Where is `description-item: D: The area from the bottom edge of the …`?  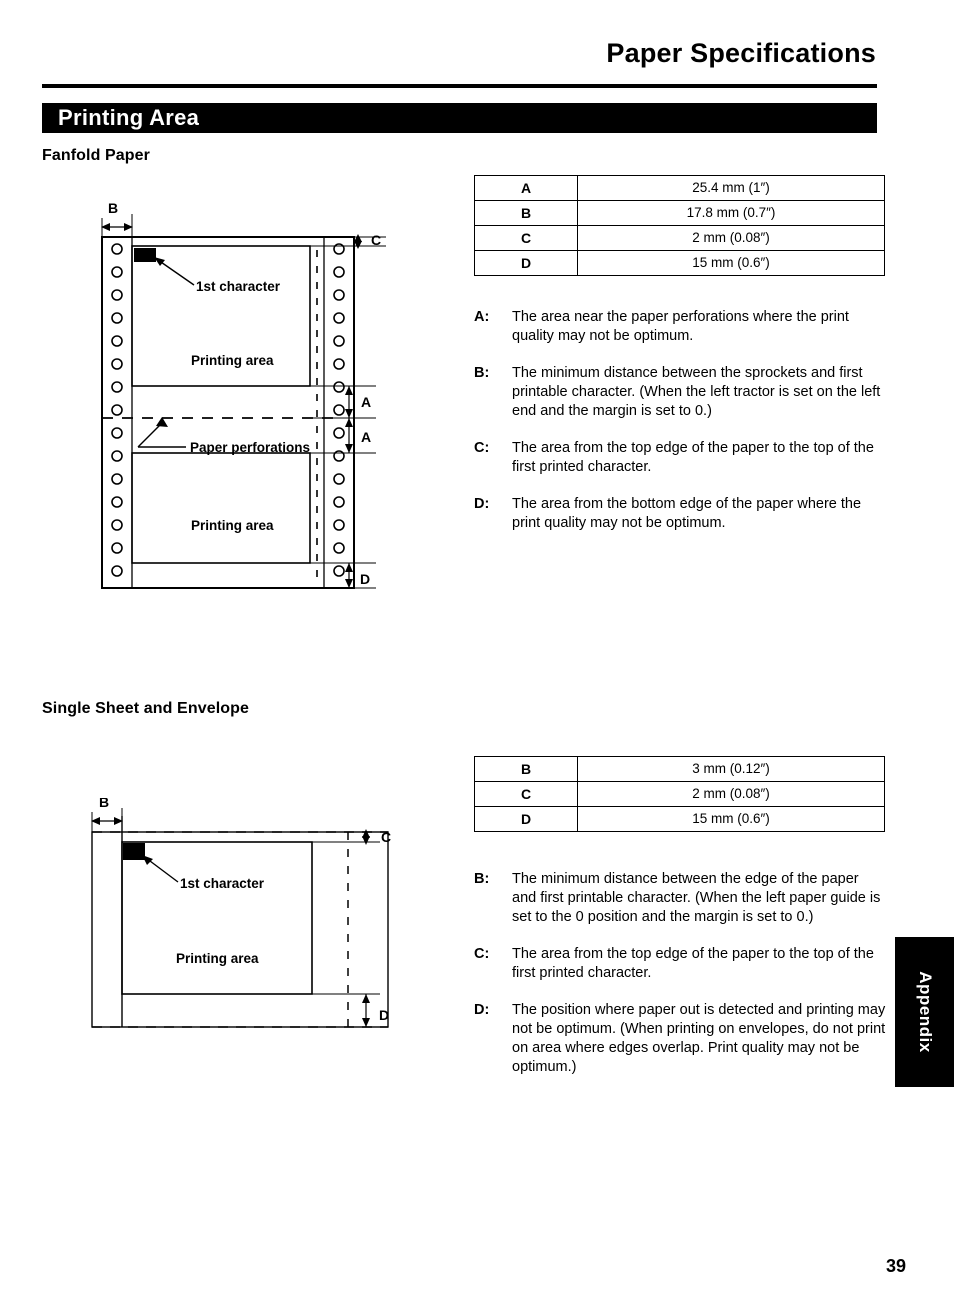 description-item: D: The area from the bottom edge of the … is located at coordinates (680, 514).